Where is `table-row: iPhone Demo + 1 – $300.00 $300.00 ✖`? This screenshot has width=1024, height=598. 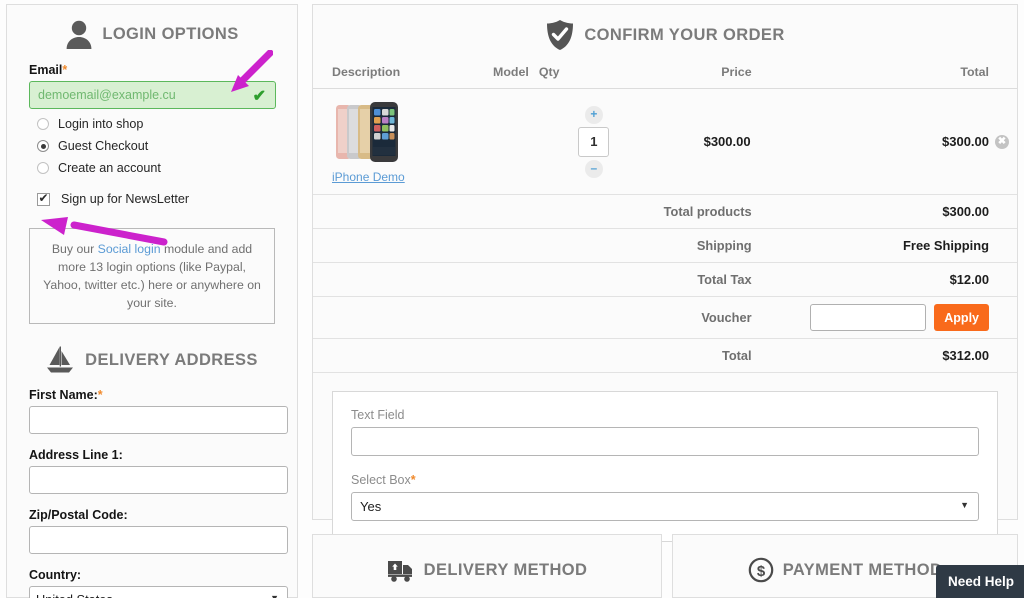 table-row: iPhone Demo + 1 – $300.00 $300.00 ✖ is located at coordinates (665, 141).